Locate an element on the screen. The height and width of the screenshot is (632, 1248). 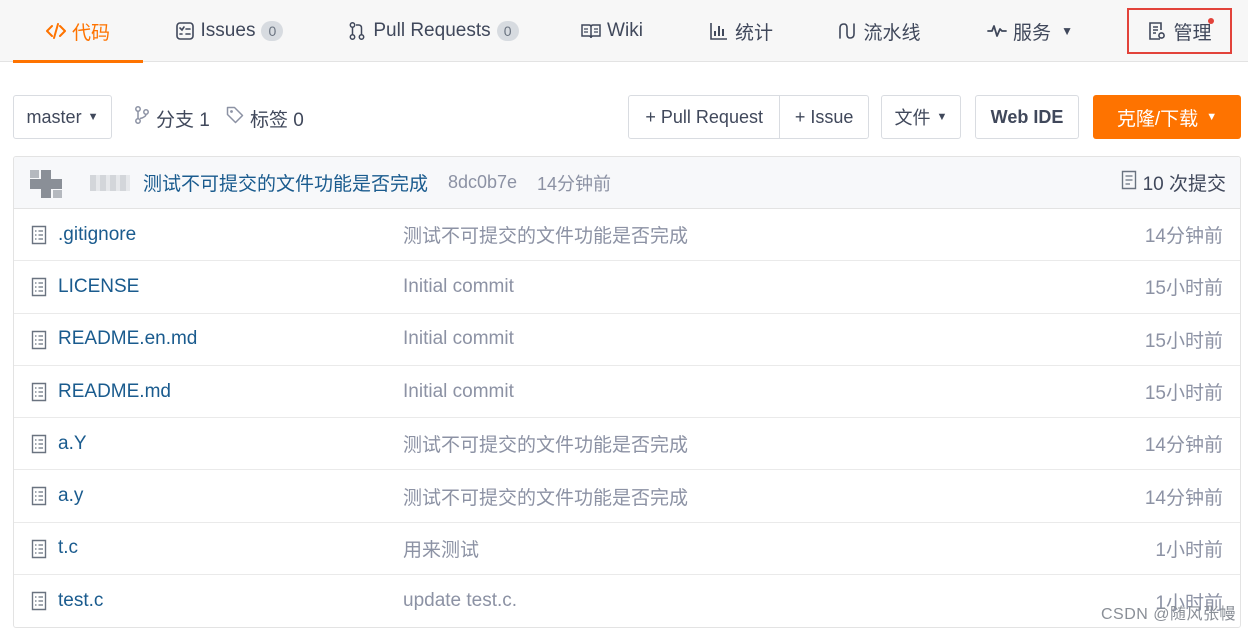
file-name-link: a.y is located at coordinates (70, 496).